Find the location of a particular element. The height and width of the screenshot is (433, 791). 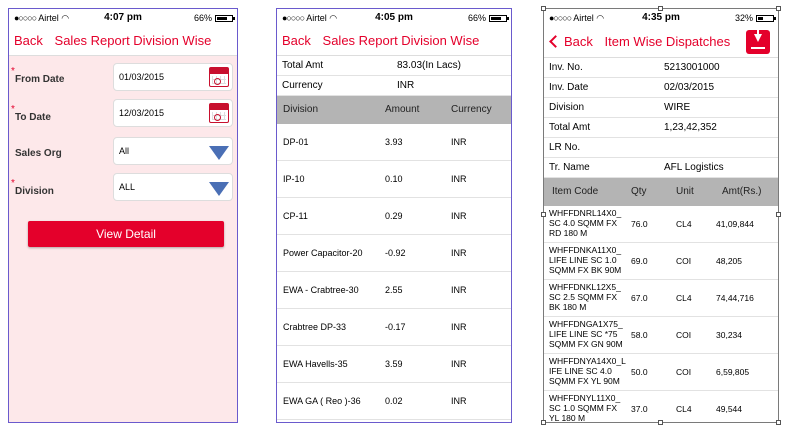

nav-bar: Back Sales Report Division Wise is located at coordinates (123, 41).